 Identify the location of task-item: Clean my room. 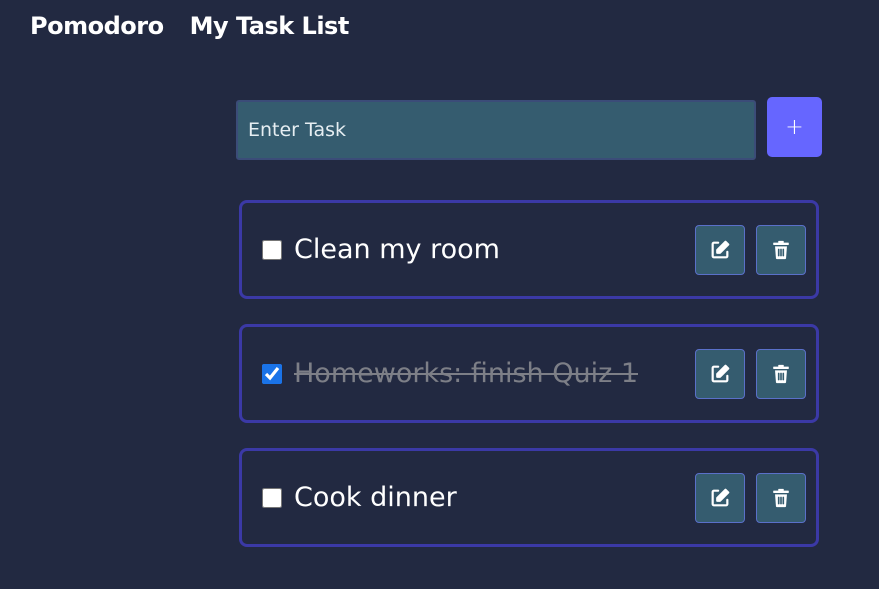
(529, 249).